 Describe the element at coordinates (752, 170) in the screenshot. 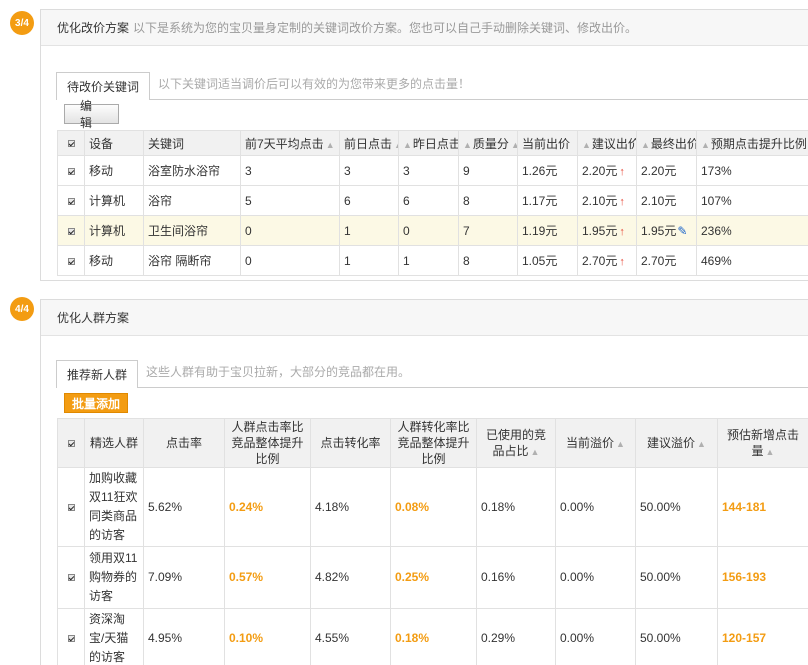

I see `cell-lift: 173%` at that location.